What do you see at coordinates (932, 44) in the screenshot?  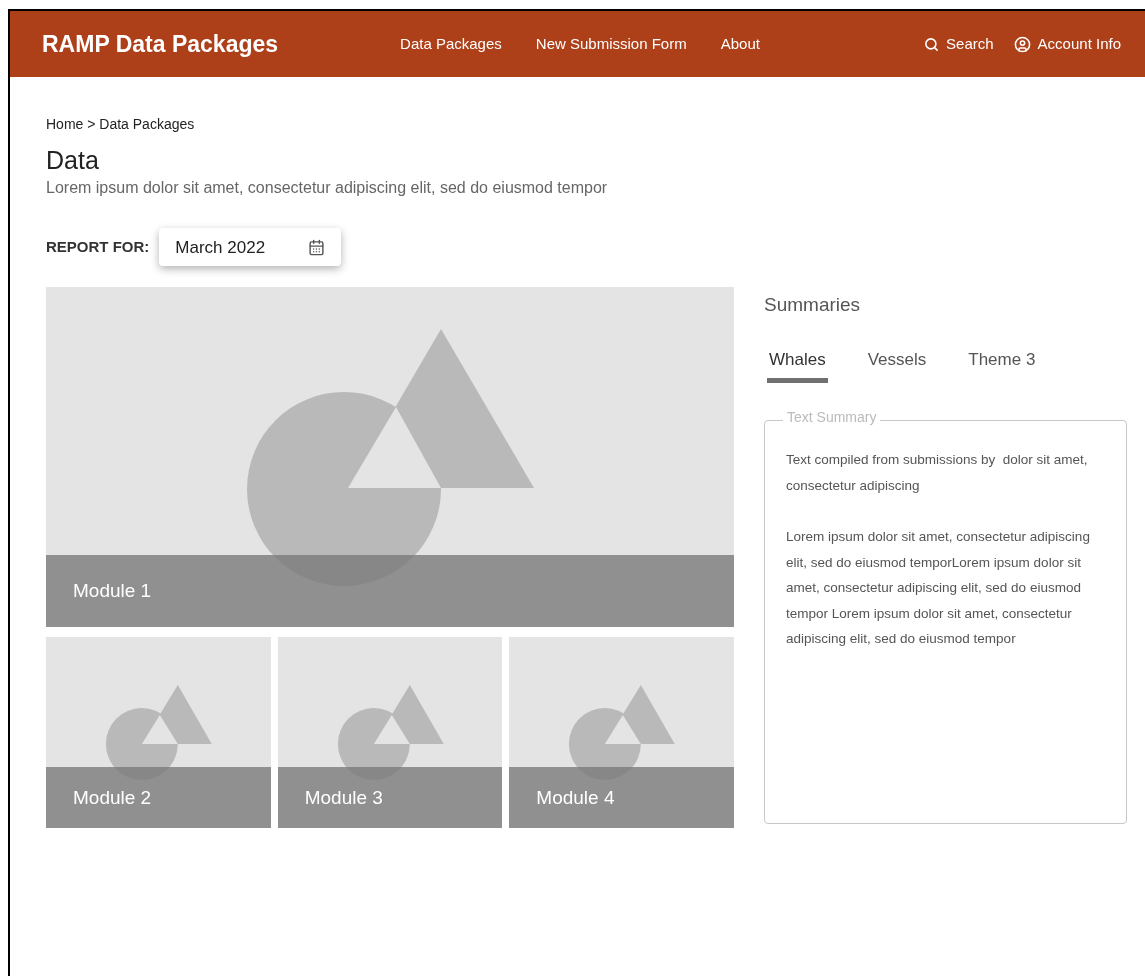 I see `search-icon` at bounding box center [932, 44].